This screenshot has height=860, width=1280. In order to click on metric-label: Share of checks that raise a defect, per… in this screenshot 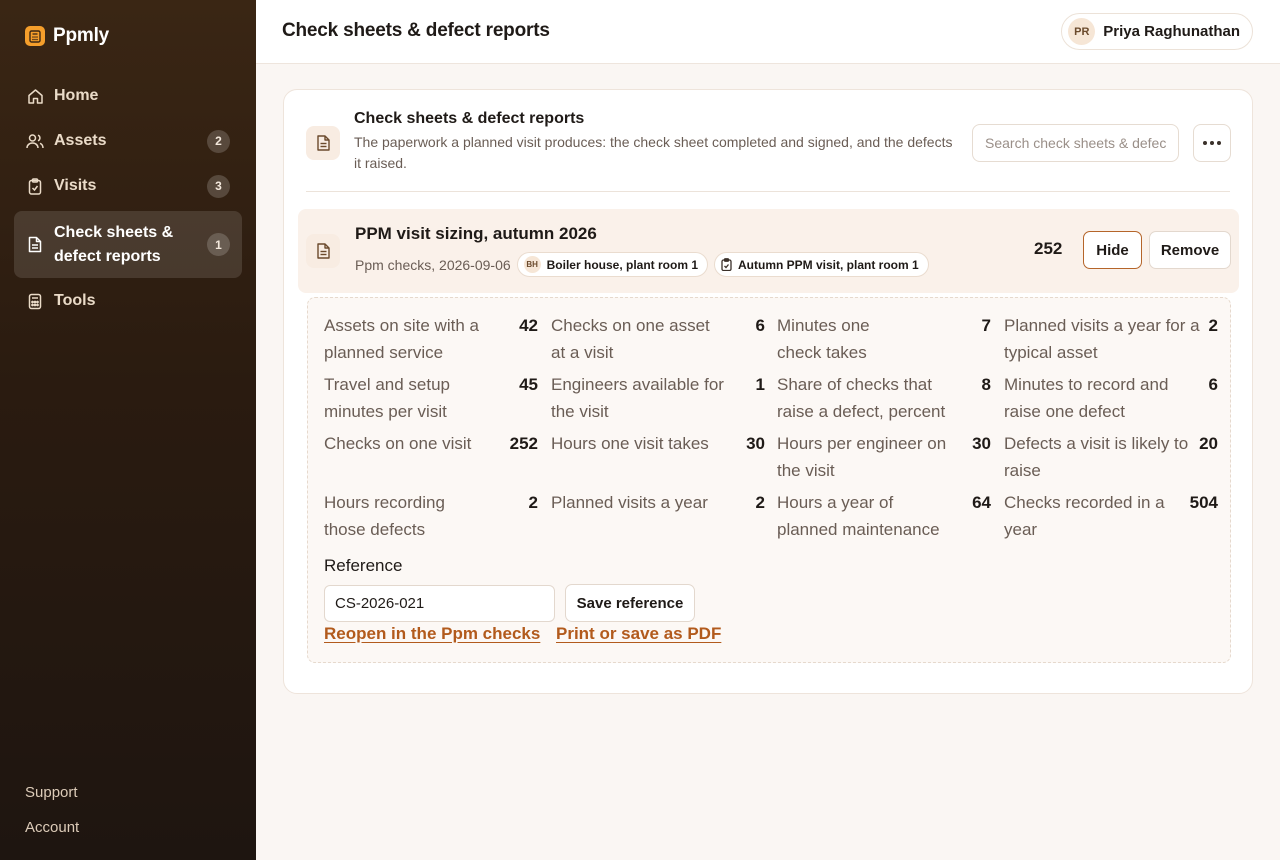, I will do `click(861, 398)`.